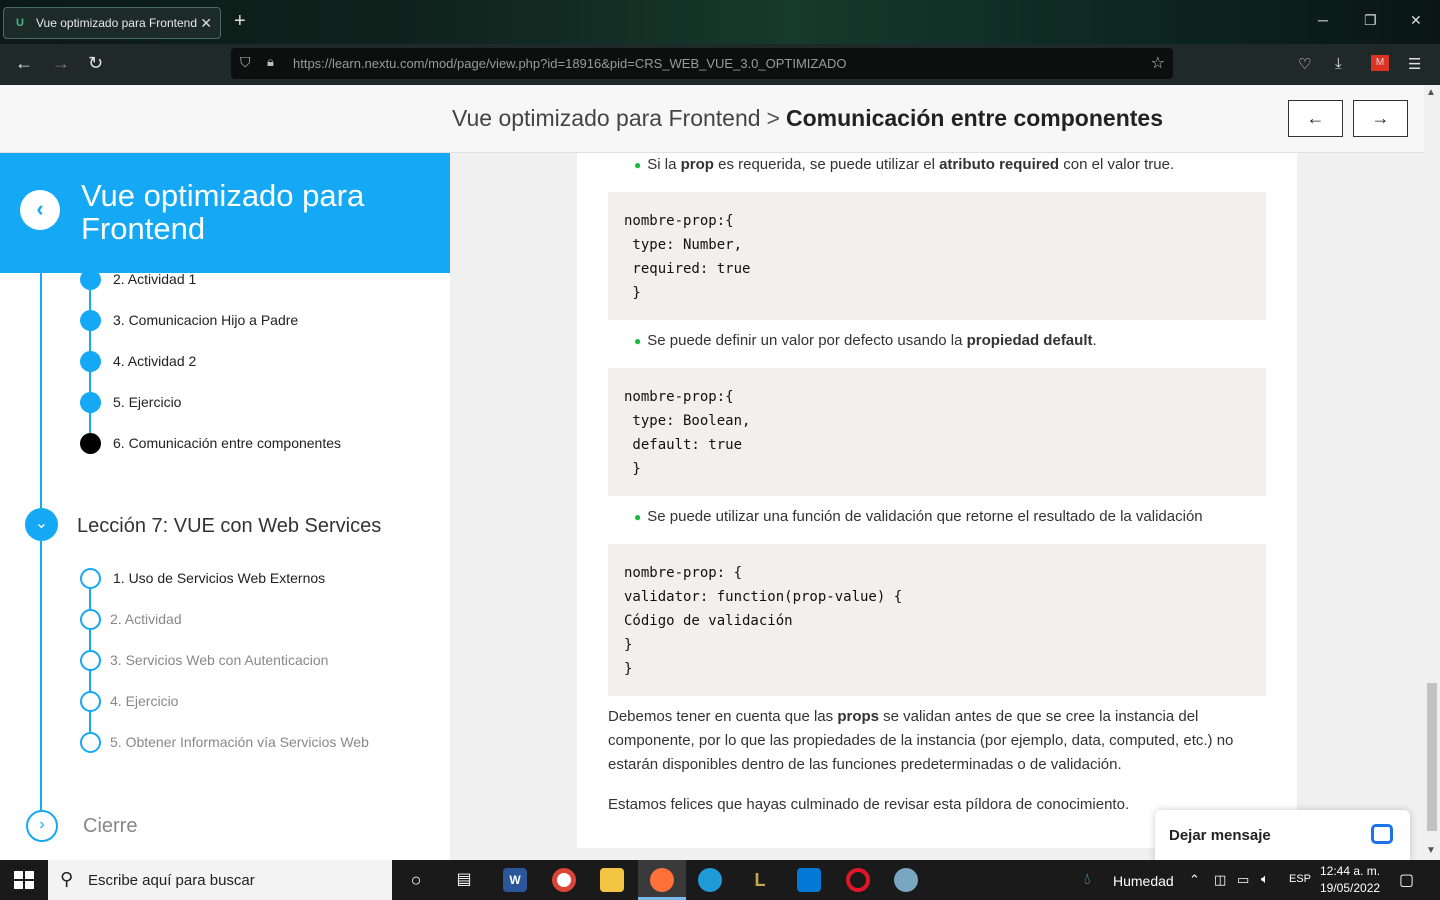  What do you see at coordinates (204, 660) in the screenshot?
I see `activity-item: 3. Servicios Web con Autenticacion` at bounding box center [204, 660].